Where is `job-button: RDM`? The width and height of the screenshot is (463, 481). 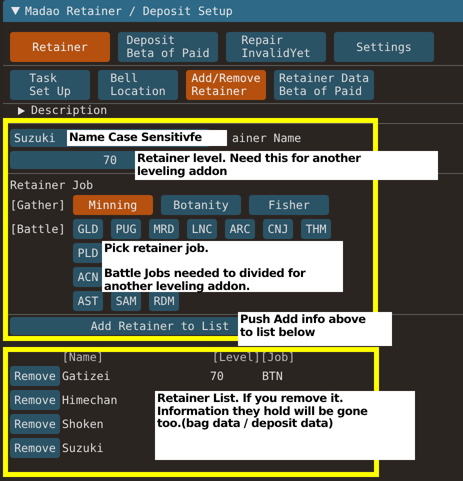
job-button: RDM is located at coordinates (164, 301).